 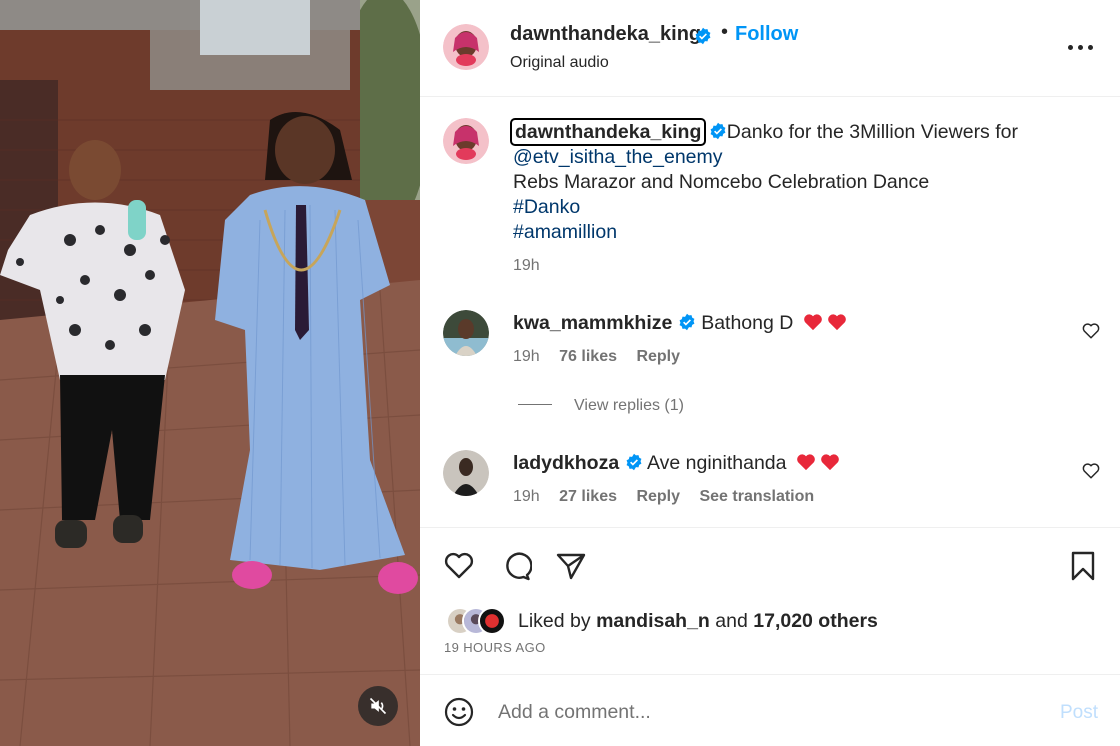 I want to click on view-replies-button: View replies (1), so click(x=601, y=406).